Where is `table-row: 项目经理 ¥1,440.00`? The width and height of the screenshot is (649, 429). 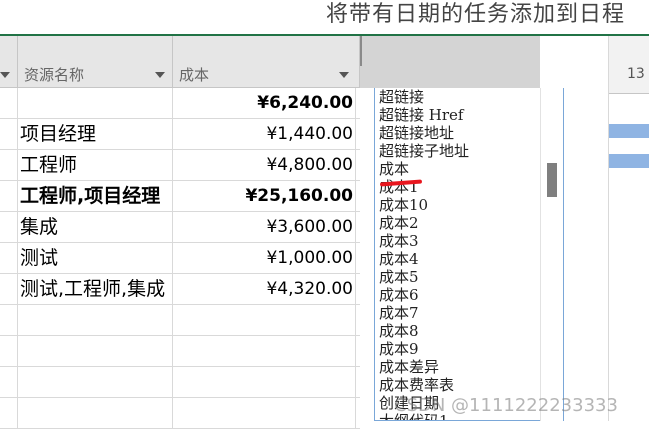 table-row: 项目经理 ¥1,440.00 is located at coordinates (180, 134).